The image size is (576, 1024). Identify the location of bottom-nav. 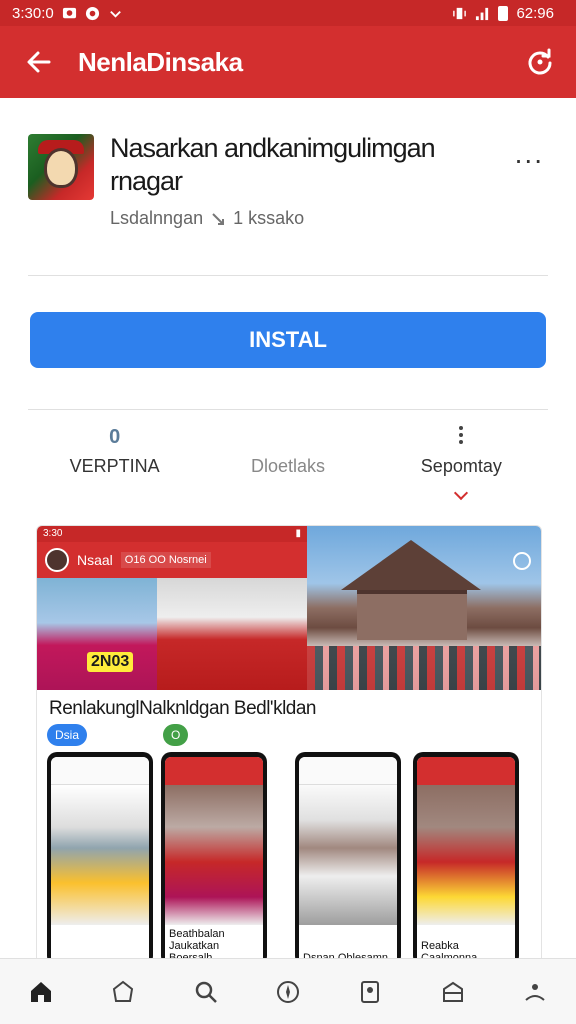
(288, 991).